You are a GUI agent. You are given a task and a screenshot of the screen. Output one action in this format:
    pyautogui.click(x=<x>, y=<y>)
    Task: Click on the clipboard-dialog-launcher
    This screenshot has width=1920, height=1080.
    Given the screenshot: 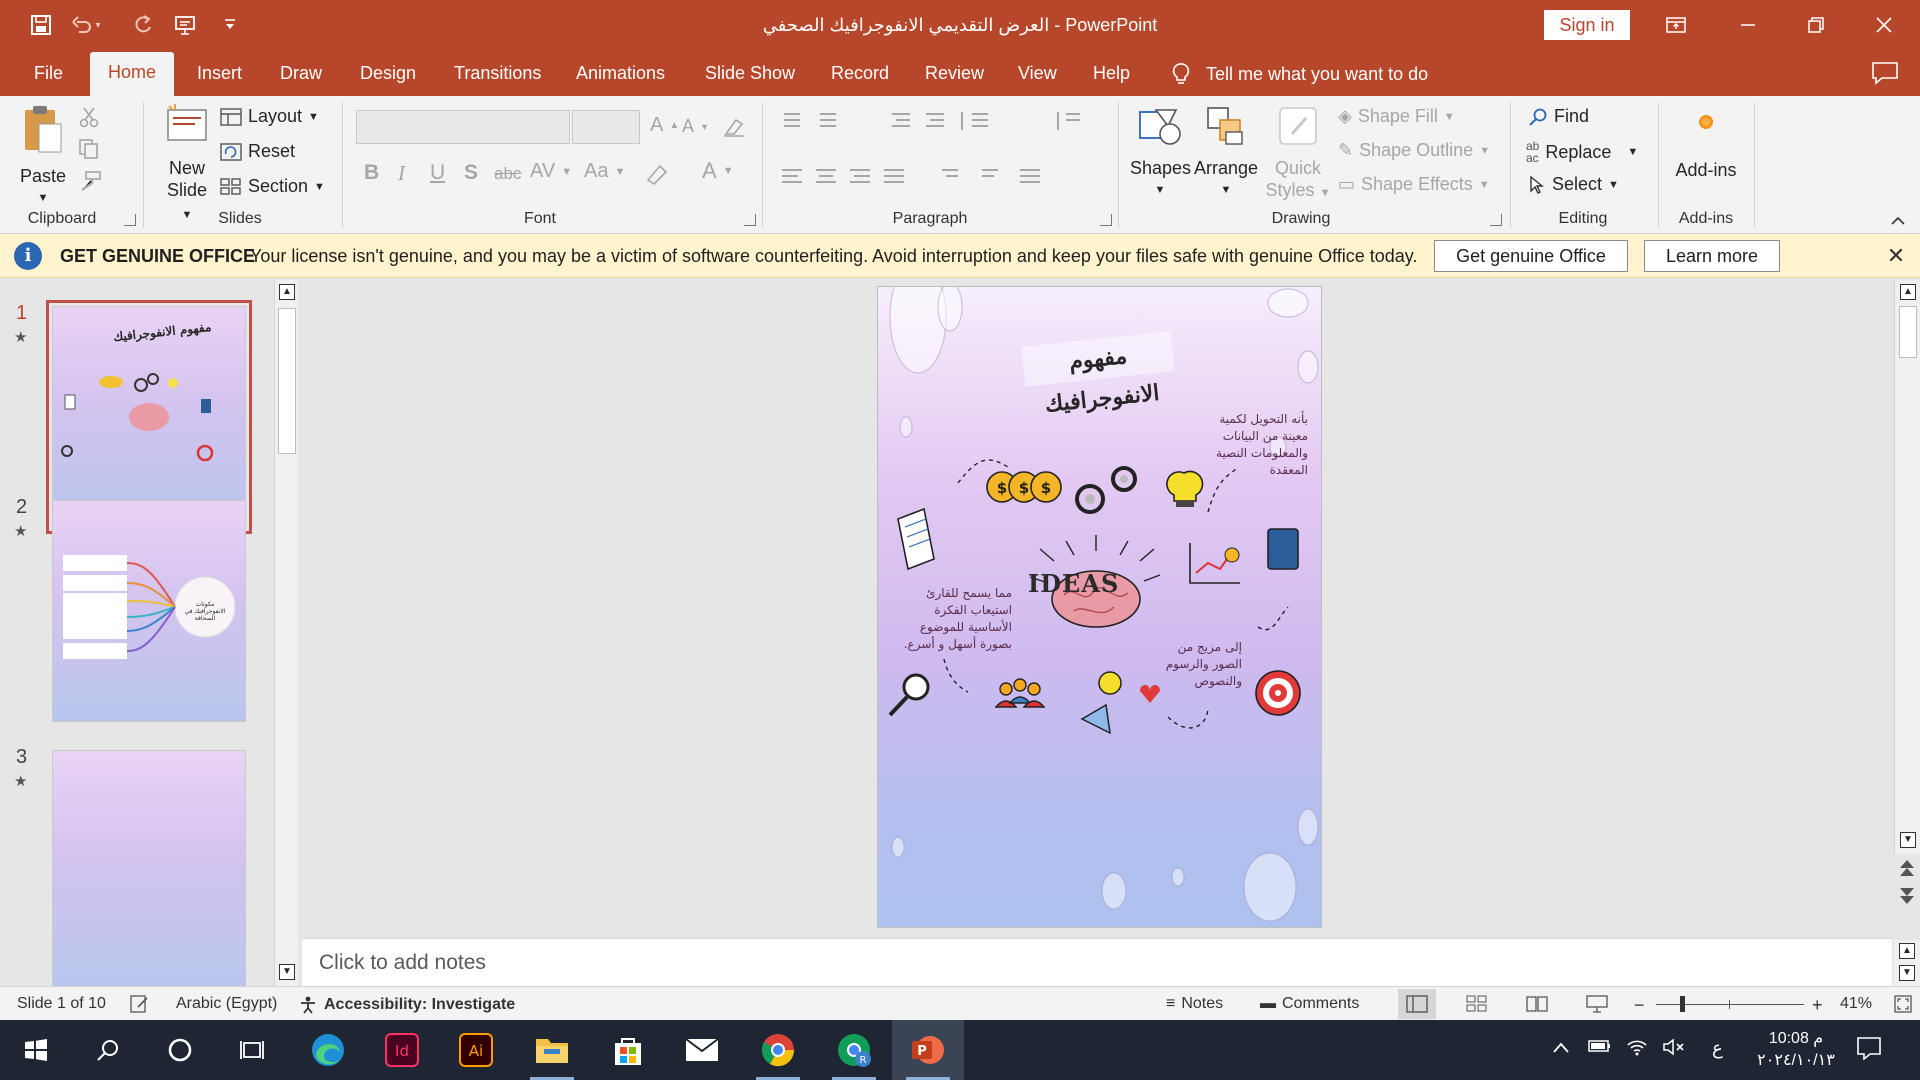 What is the action you would take?
    pyautogui.click(x=130, y=220)
    